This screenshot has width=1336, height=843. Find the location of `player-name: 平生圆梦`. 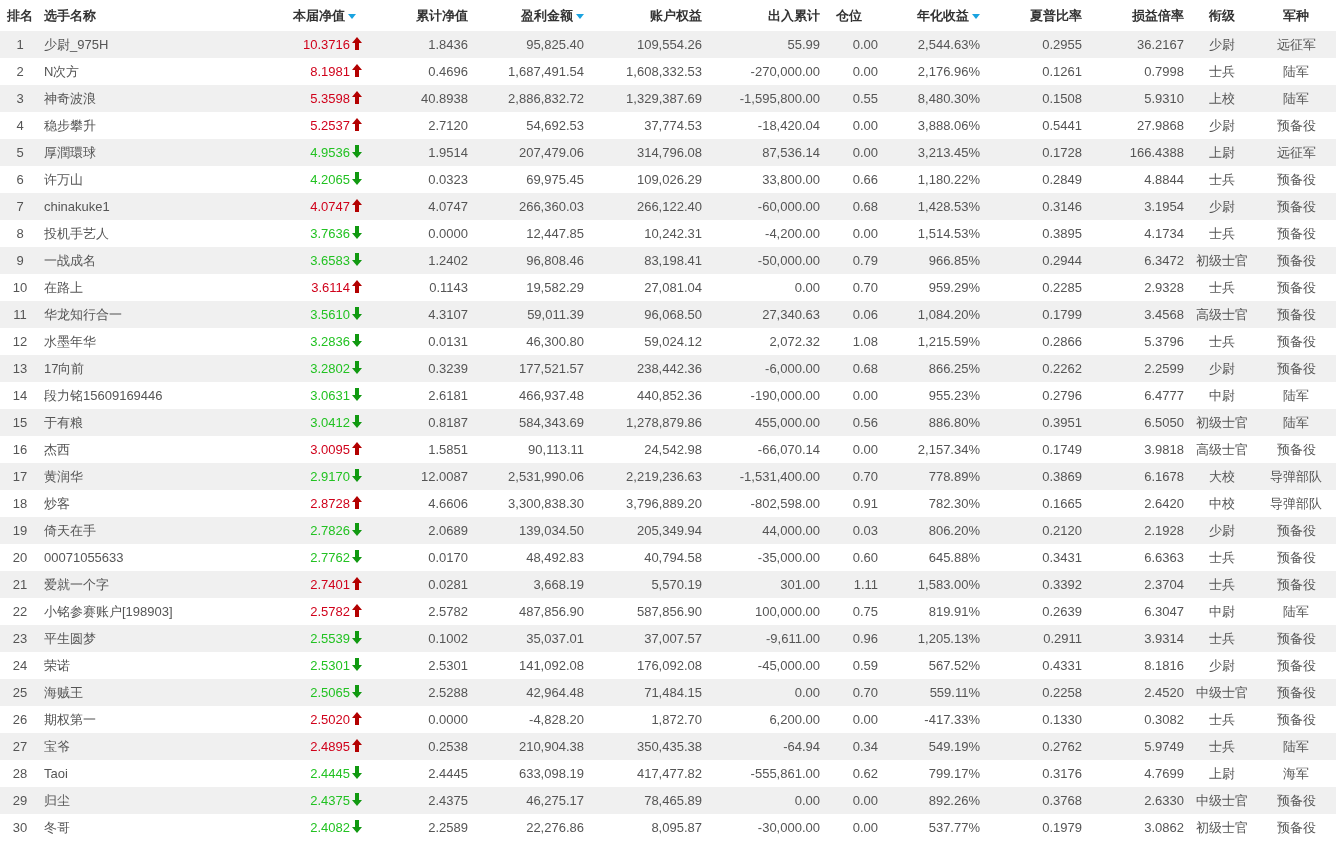

player-name: 平生圆梦 is located at coordinates (70, 638).